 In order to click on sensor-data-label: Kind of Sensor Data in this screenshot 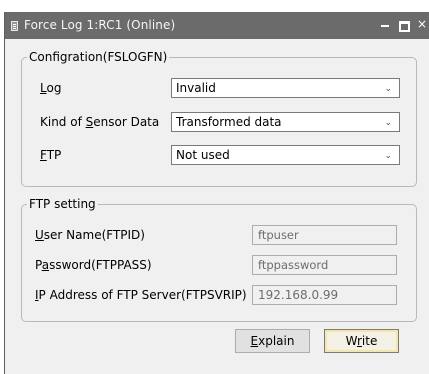, I will do `click(100, 122)`.